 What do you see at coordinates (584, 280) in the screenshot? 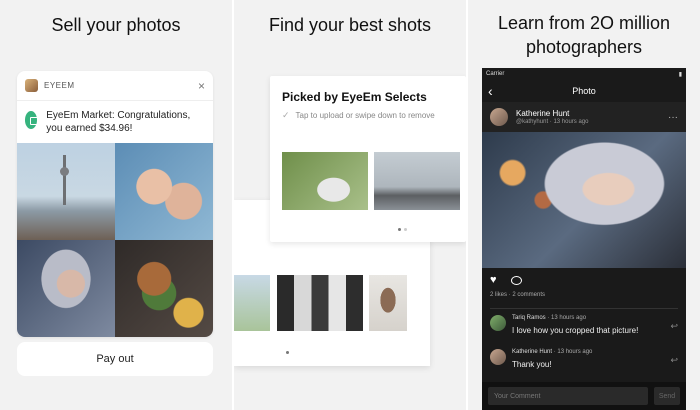
I see `post-actions: ♥` at bounding box center [584, 280].